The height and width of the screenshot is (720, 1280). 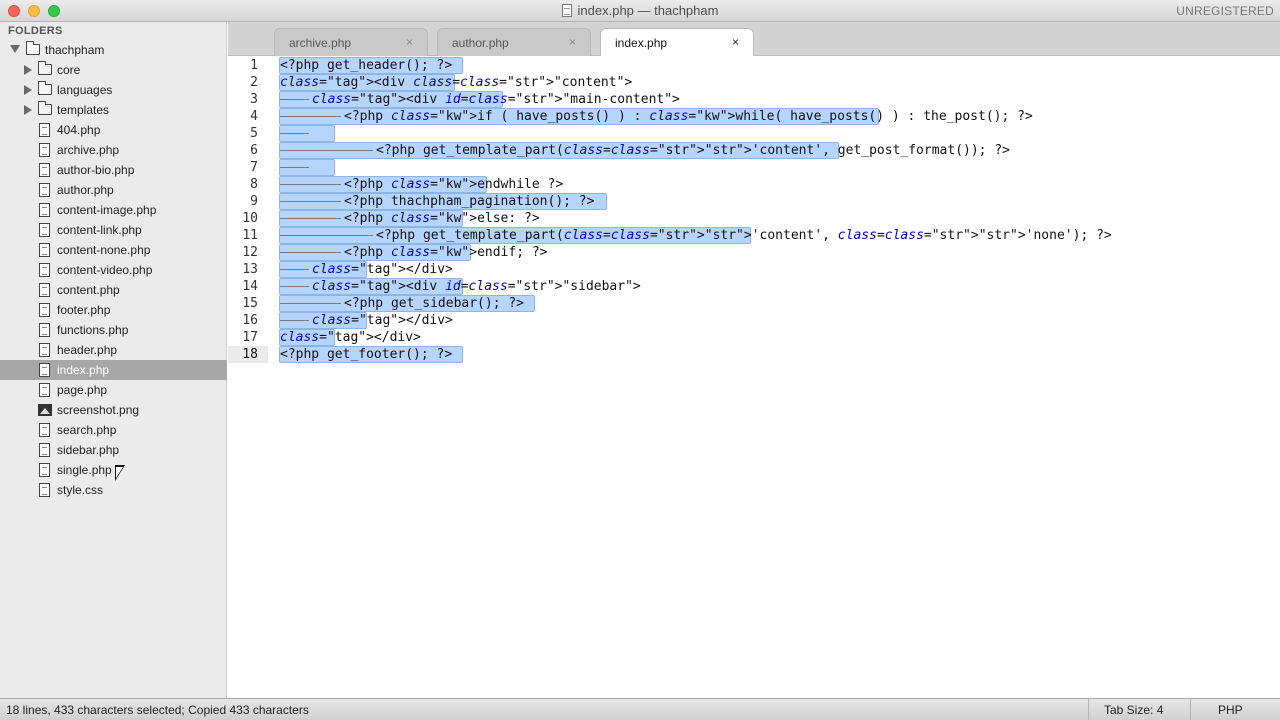 What do you see at coordinates (113, 130) in the screenshot?
I see `tree-file-404-php: 404.php` at bounding box center [113, 130].